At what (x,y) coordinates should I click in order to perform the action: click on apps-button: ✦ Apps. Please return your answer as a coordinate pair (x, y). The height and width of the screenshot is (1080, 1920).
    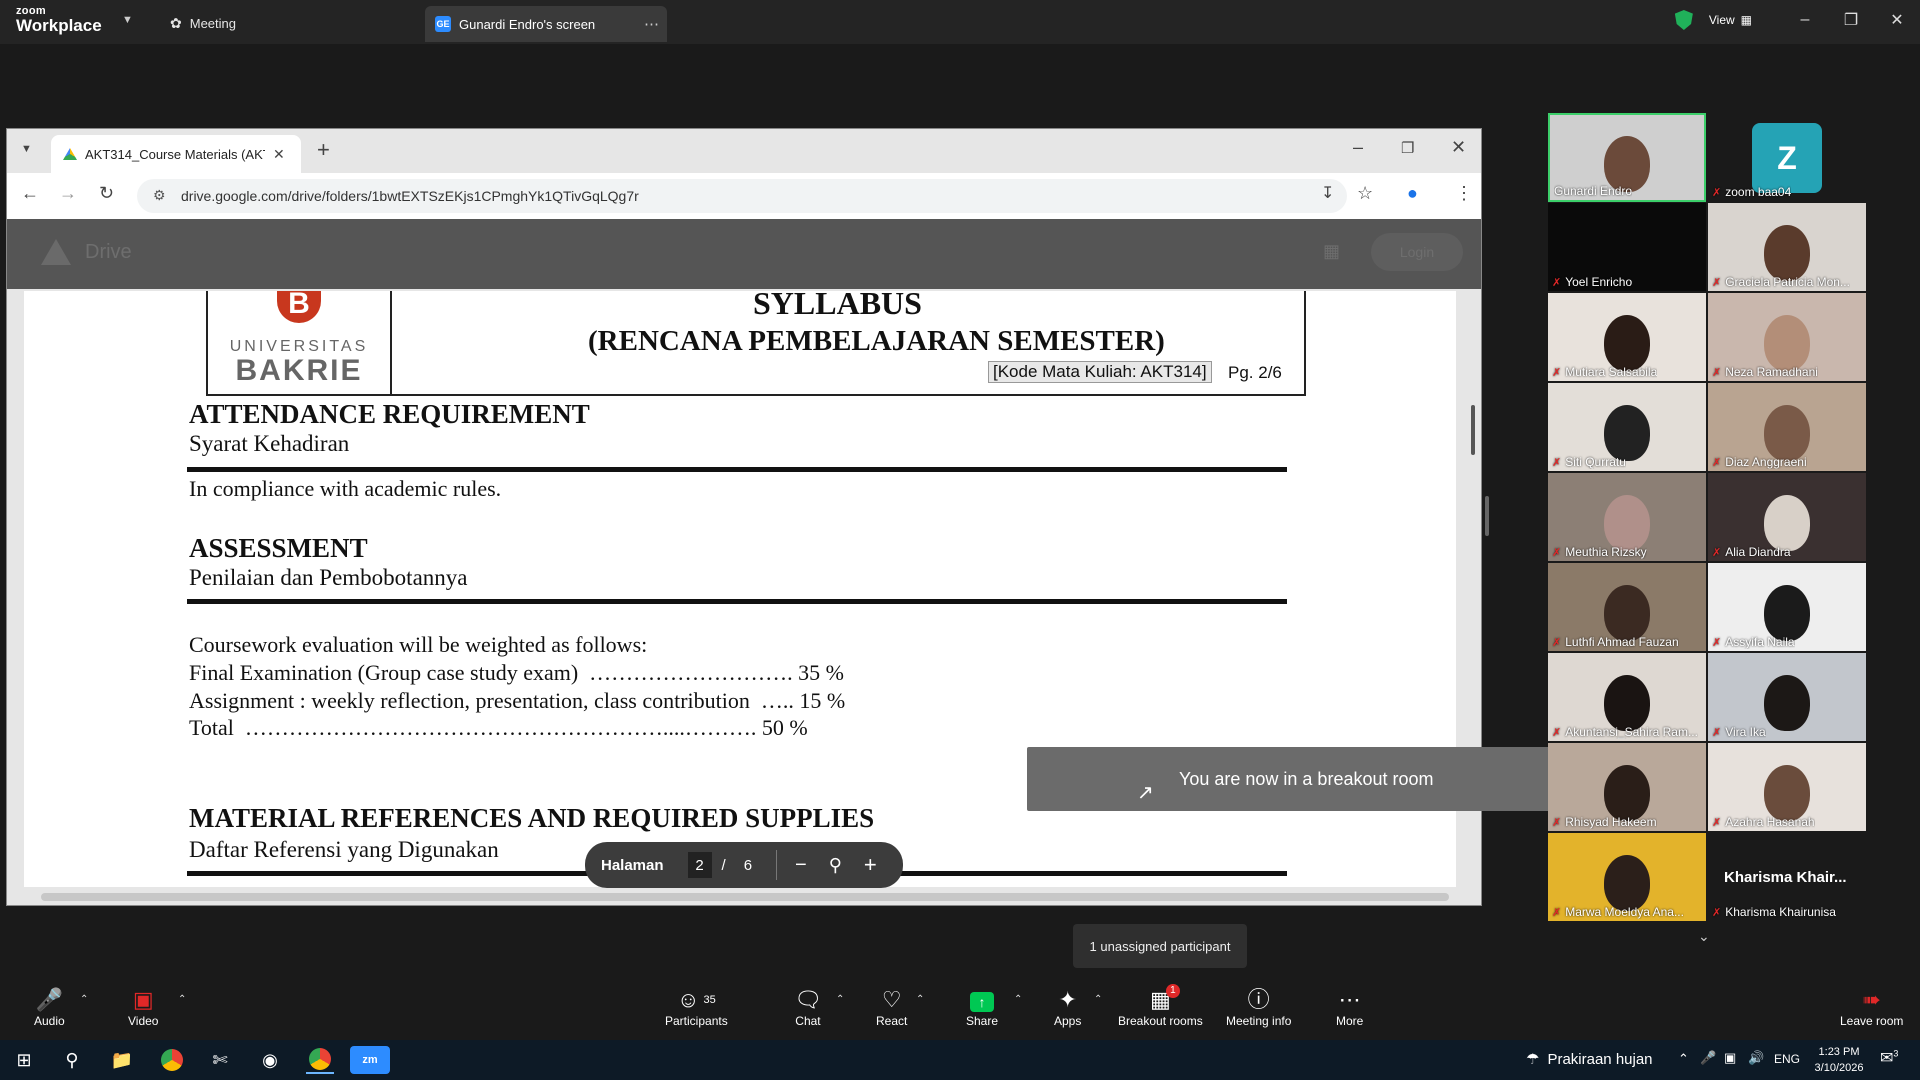
    Looking at the image, I should click on (1067, 1007).